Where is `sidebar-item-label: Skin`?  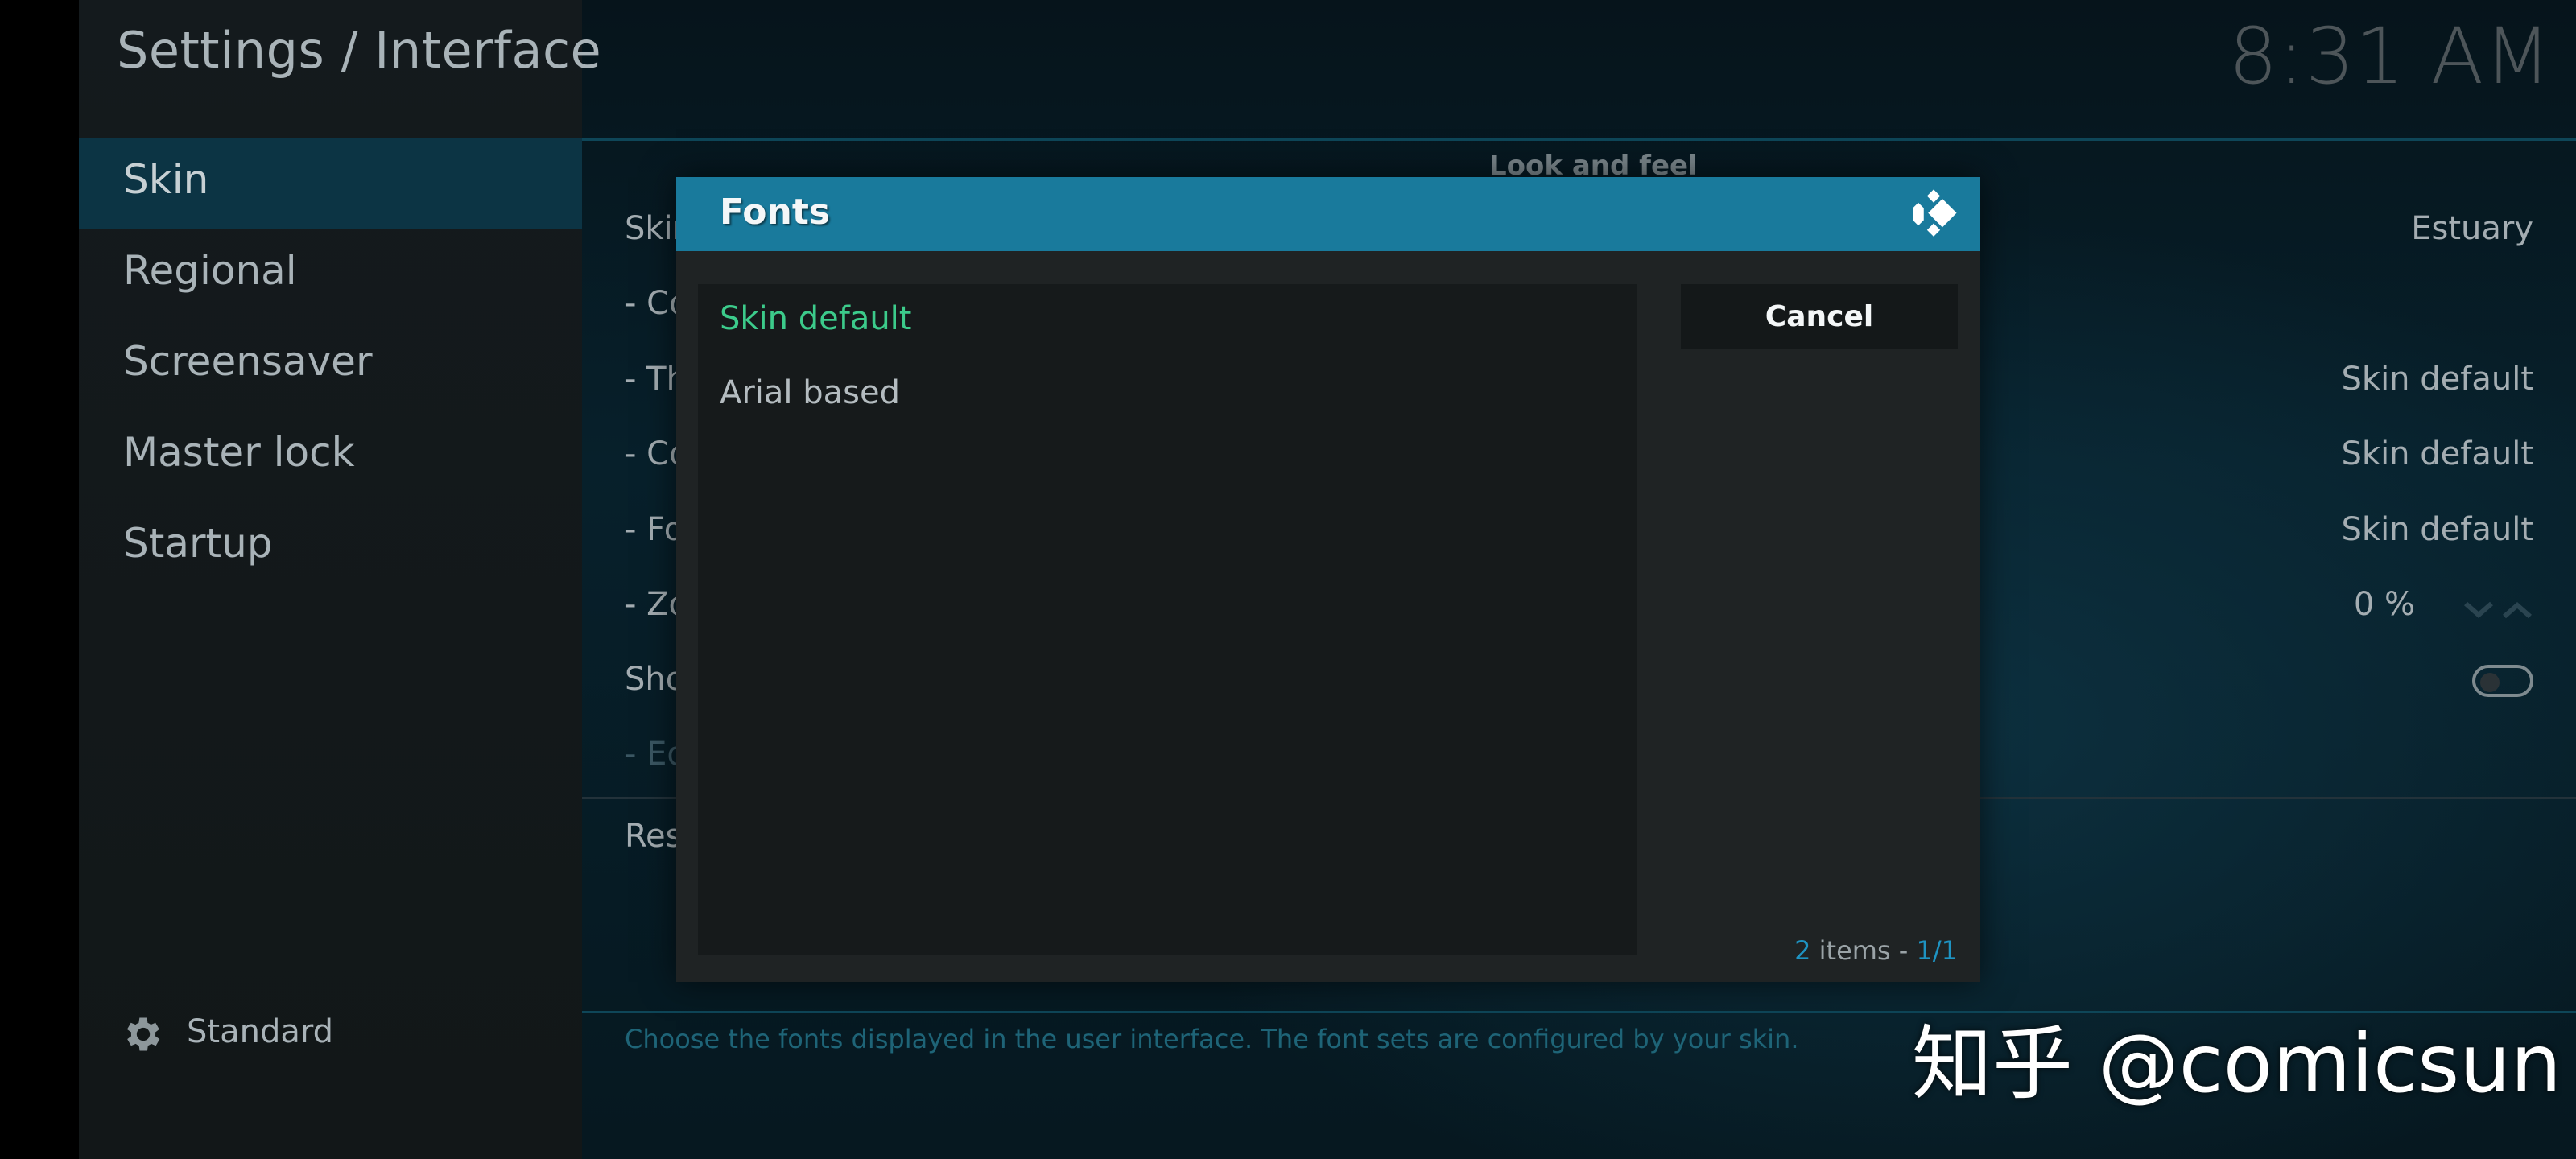 sidebar-item-label: Skin is located at coordinates (166, 179).